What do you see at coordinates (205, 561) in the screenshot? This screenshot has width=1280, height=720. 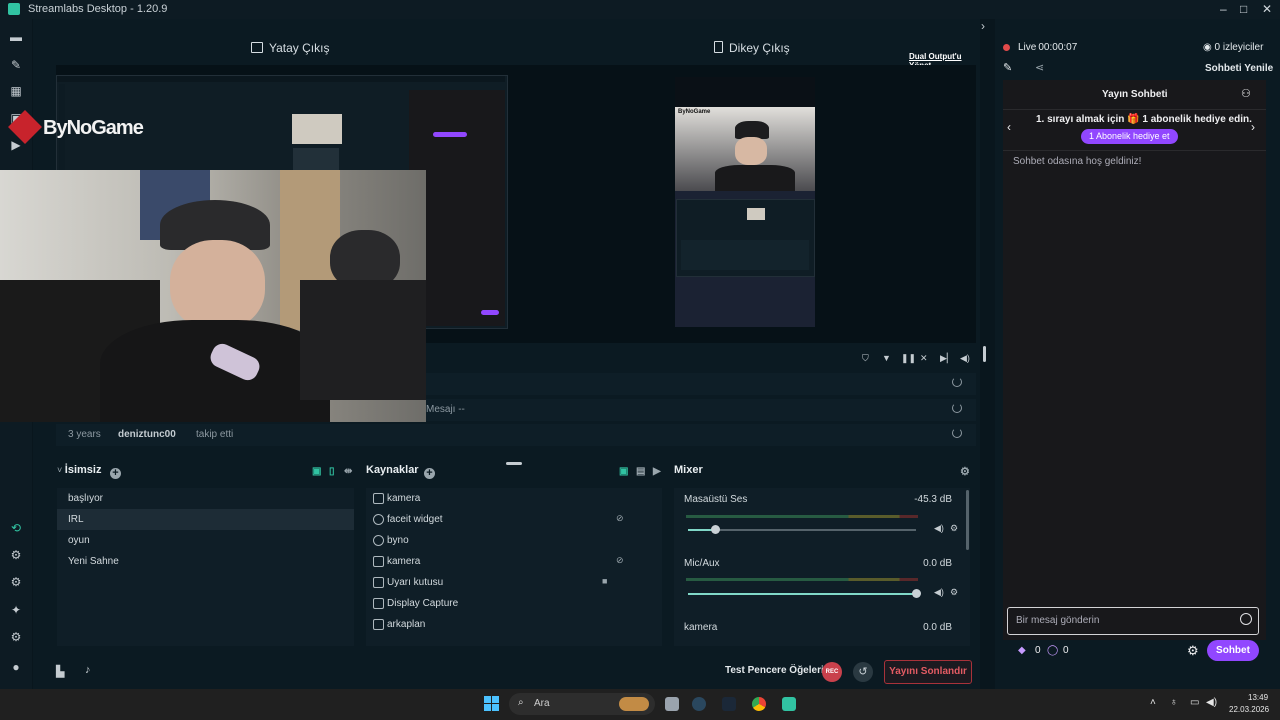 I see `scene-item: Yeni Sahne` at bounding box center [205, 561].